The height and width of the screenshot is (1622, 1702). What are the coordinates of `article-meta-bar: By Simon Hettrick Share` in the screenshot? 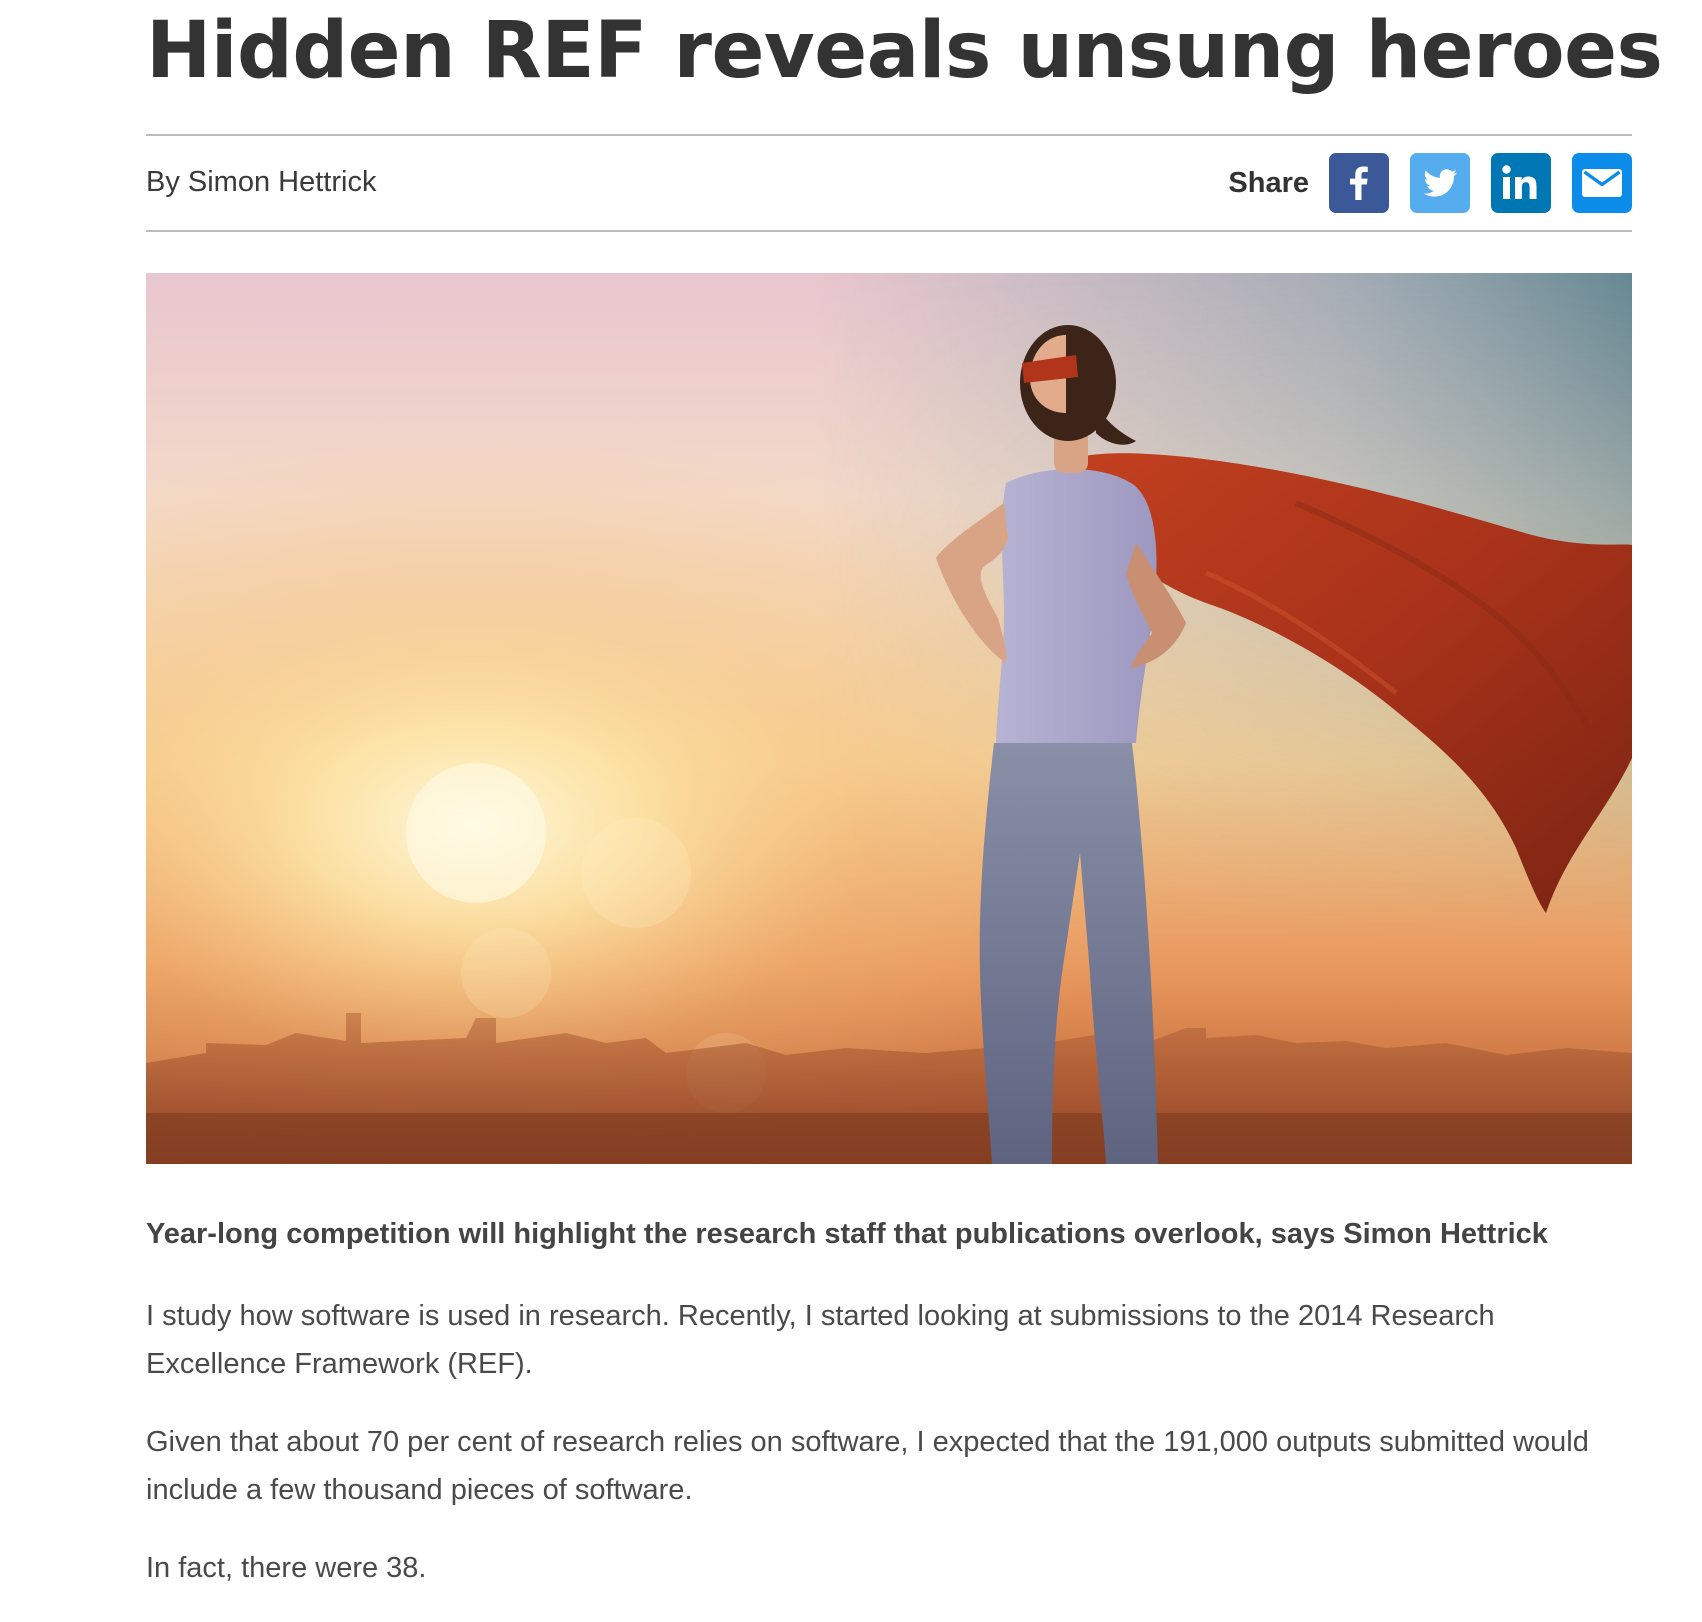 It's located at (889, 183).